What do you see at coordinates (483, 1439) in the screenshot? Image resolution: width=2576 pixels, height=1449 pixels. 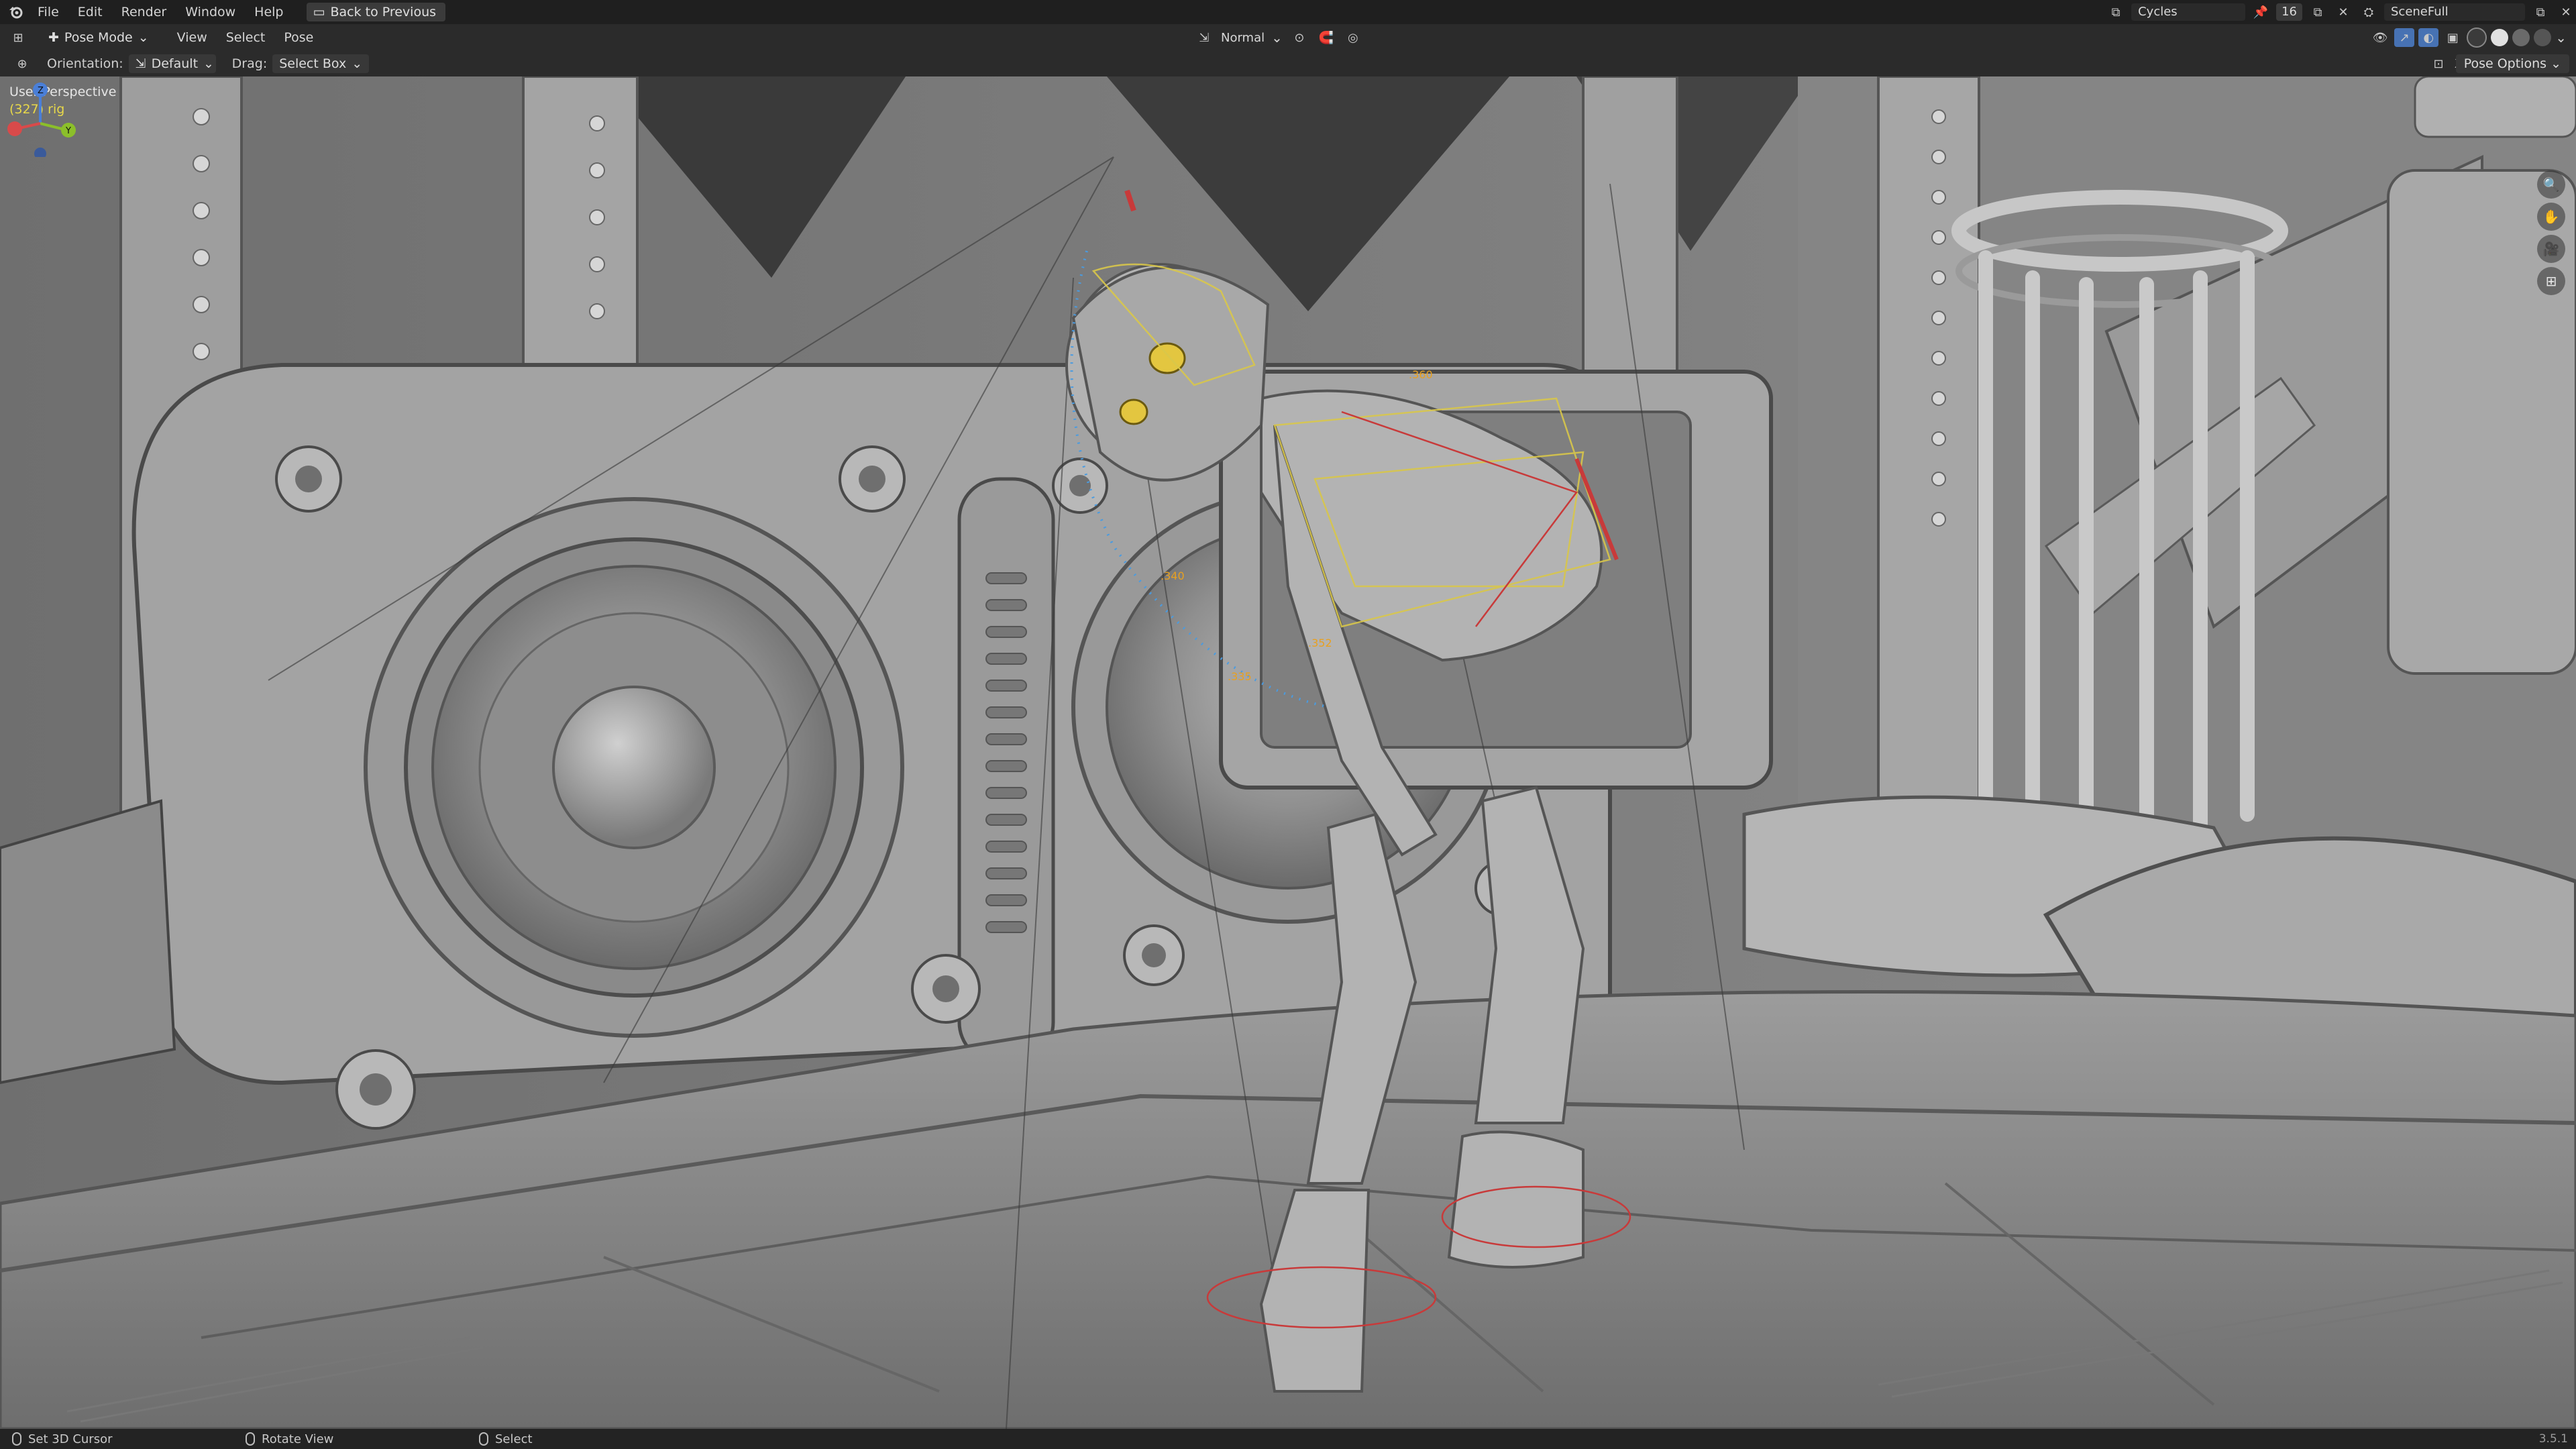 I see `mouse-right-icon` at bounding box center [483, 1439].